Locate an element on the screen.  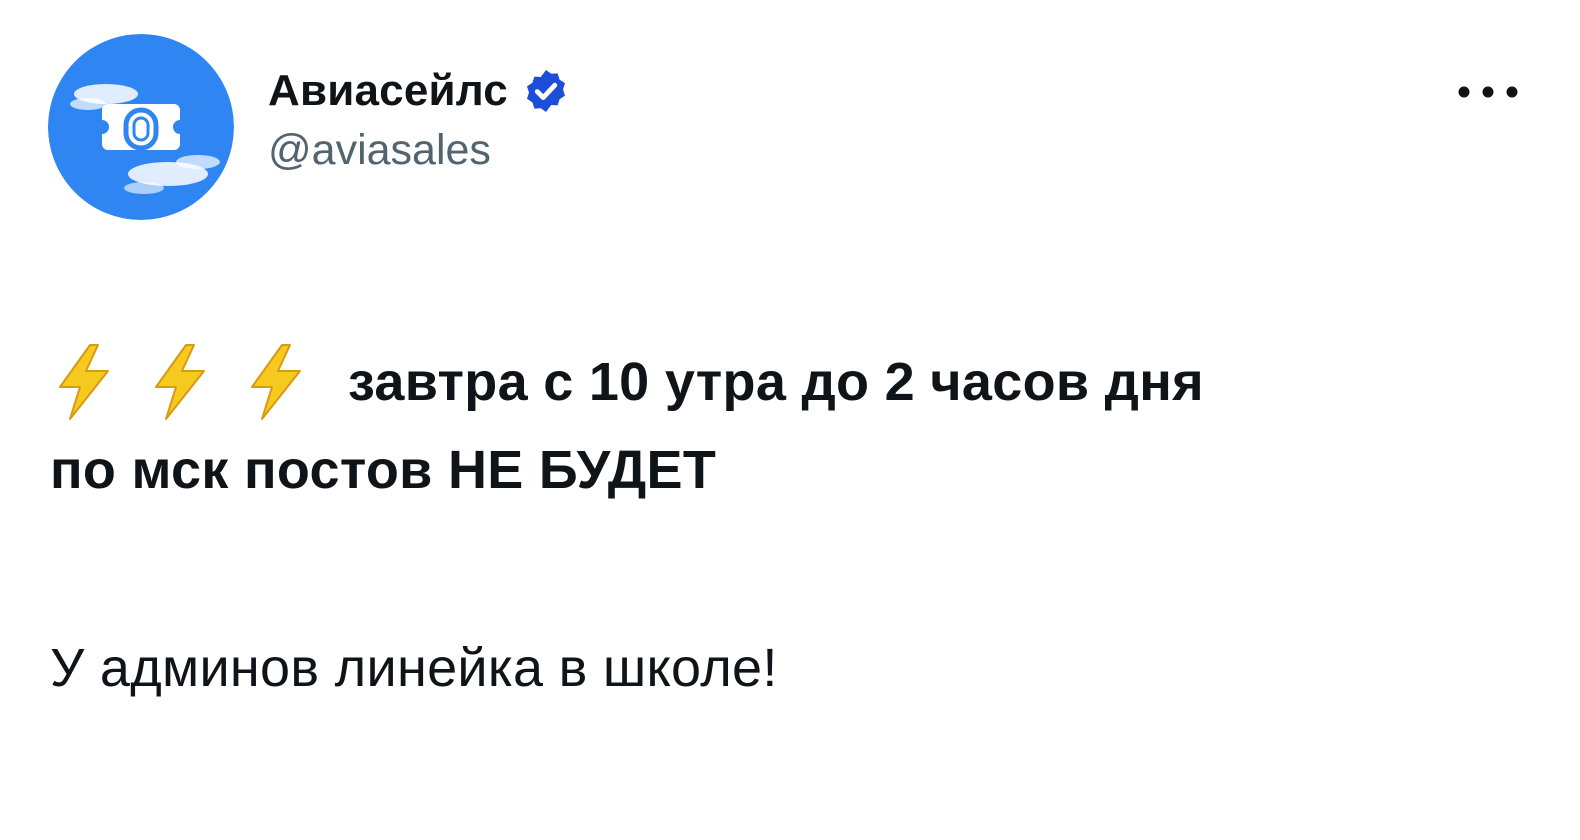
name-row: Авиасейлс is located at coordinates (419, 91).